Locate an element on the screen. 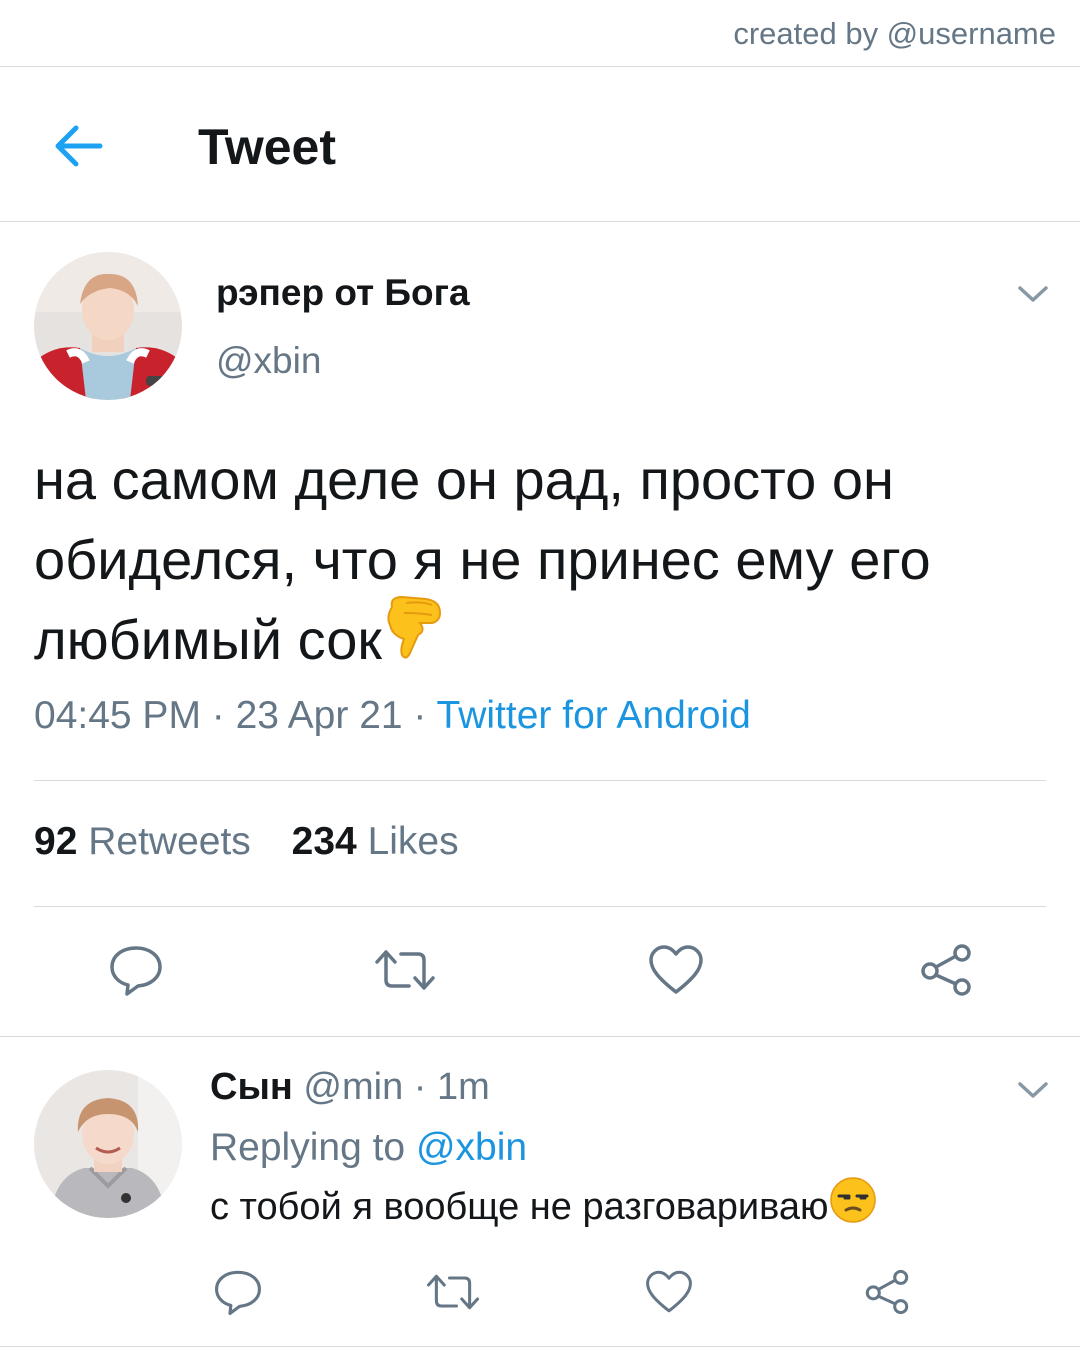  reply-text: с тобой я вообще не разговариваю is located at coordinates (543, 1205).